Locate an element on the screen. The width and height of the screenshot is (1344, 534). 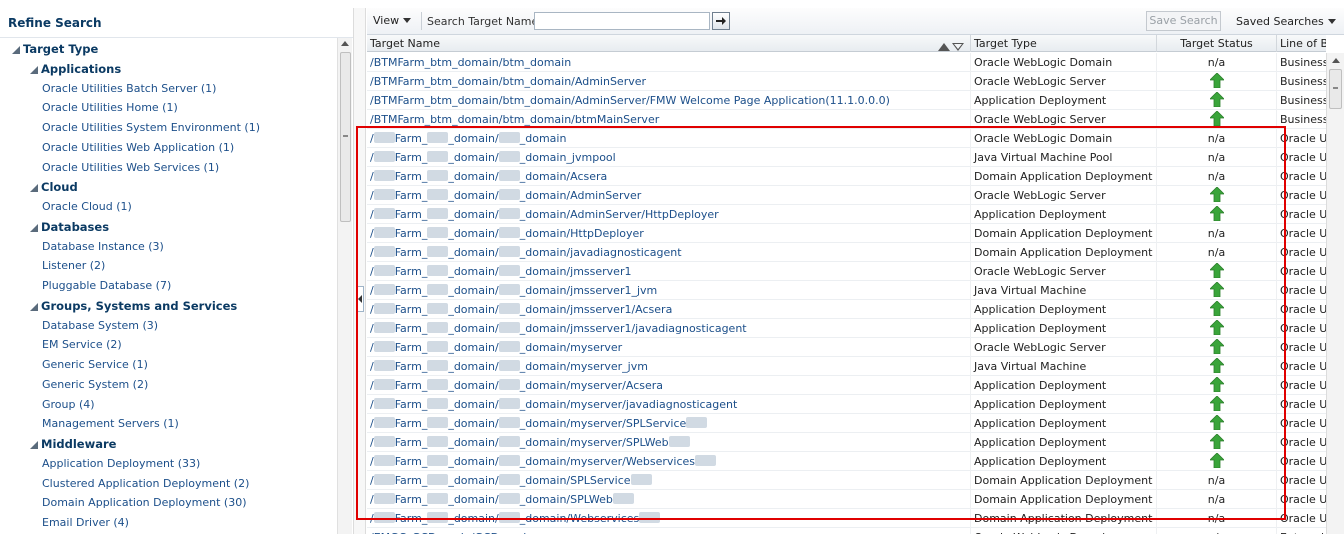
tree-item: Oracle Utilities Home (1) is located at coordinates (110, 107).